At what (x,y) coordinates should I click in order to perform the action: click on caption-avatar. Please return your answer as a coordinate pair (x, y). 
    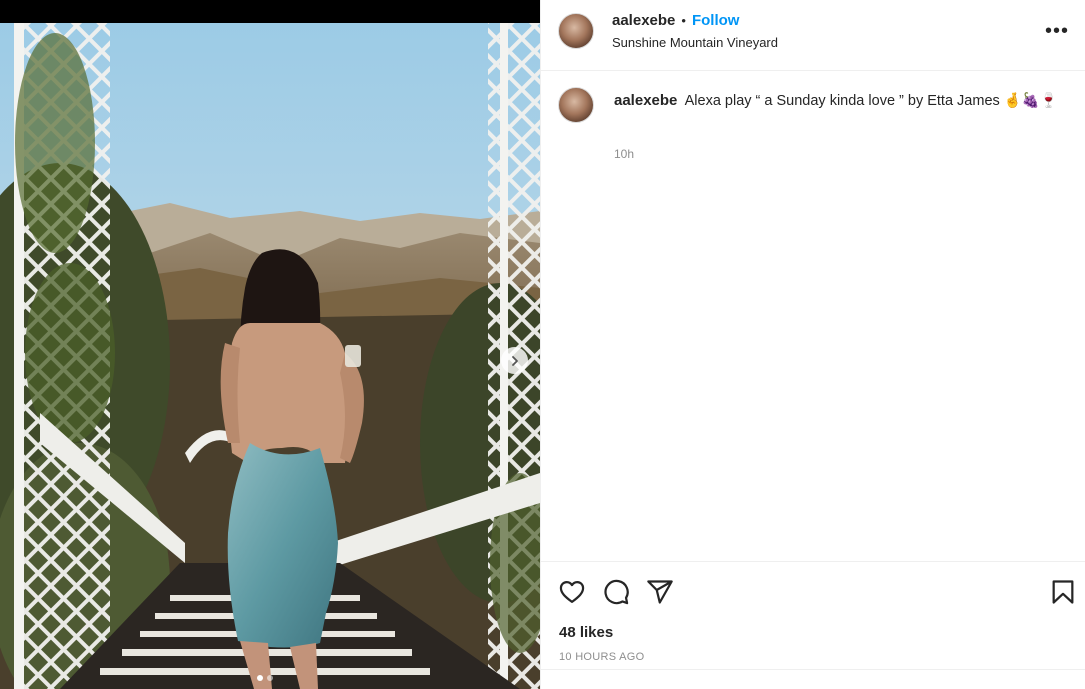
    Looking at the image, I should click on (576, 105).